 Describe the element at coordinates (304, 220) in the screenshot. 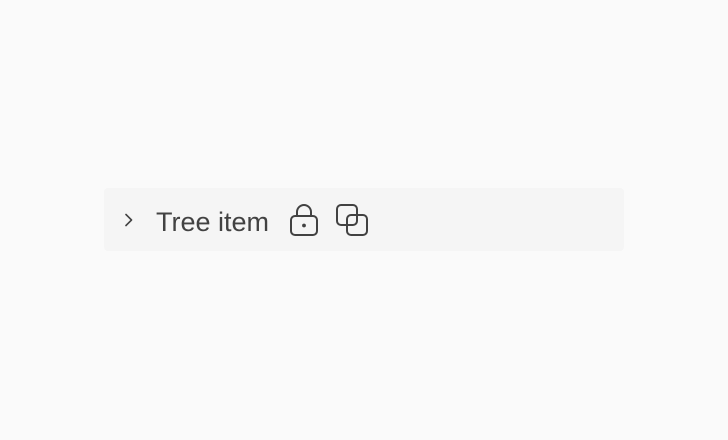

I see `lock-closed-icon` at that location.